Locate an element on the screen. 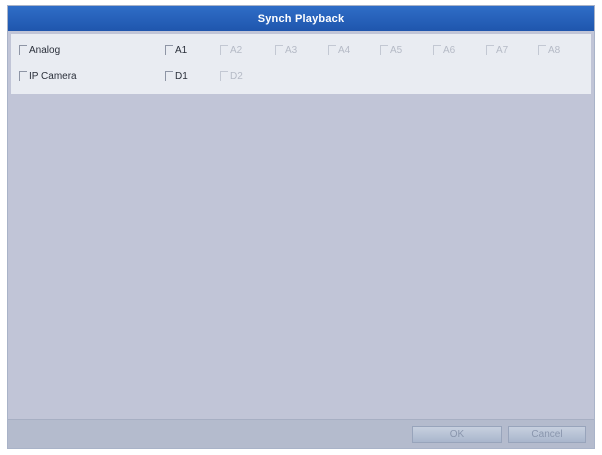 This screenshot has height=455, width=602. channel-checkbox-d1: D1 is located at coordinates (176, 76).